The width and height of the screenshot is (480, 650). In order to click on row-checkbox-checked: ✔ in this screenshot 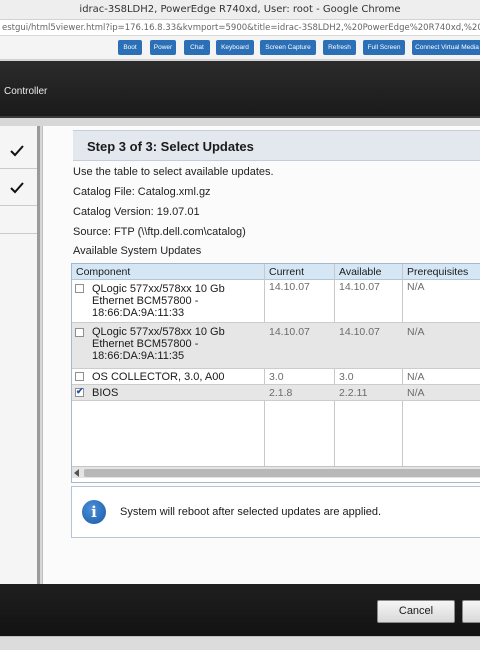, I will do `click(79, 391)`.